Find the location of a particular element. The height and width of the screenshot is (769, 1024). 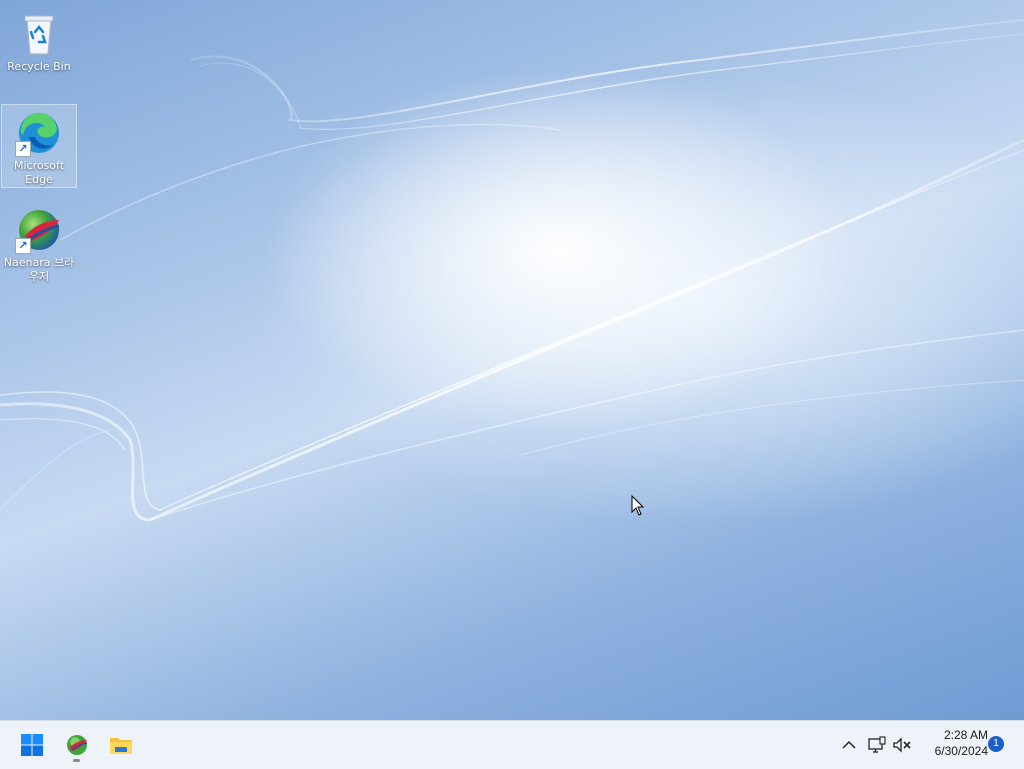

windows-start-icon is located at coordinates (32, 745).